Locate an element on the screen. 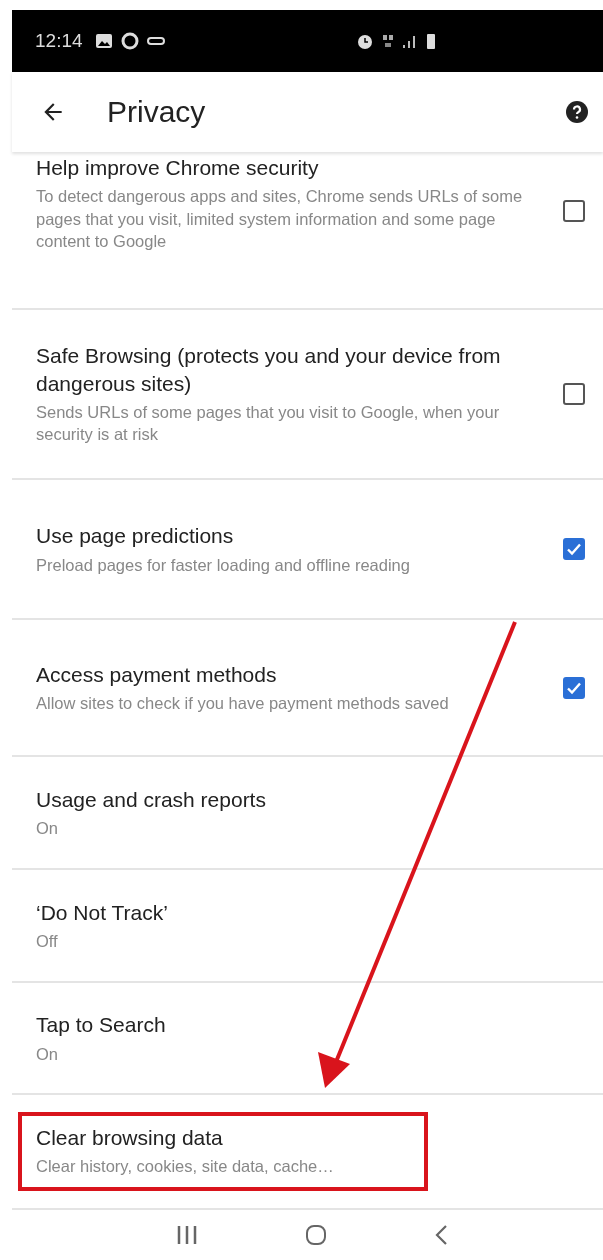  status-time: 12:14 is located at coordinates (59, 41).